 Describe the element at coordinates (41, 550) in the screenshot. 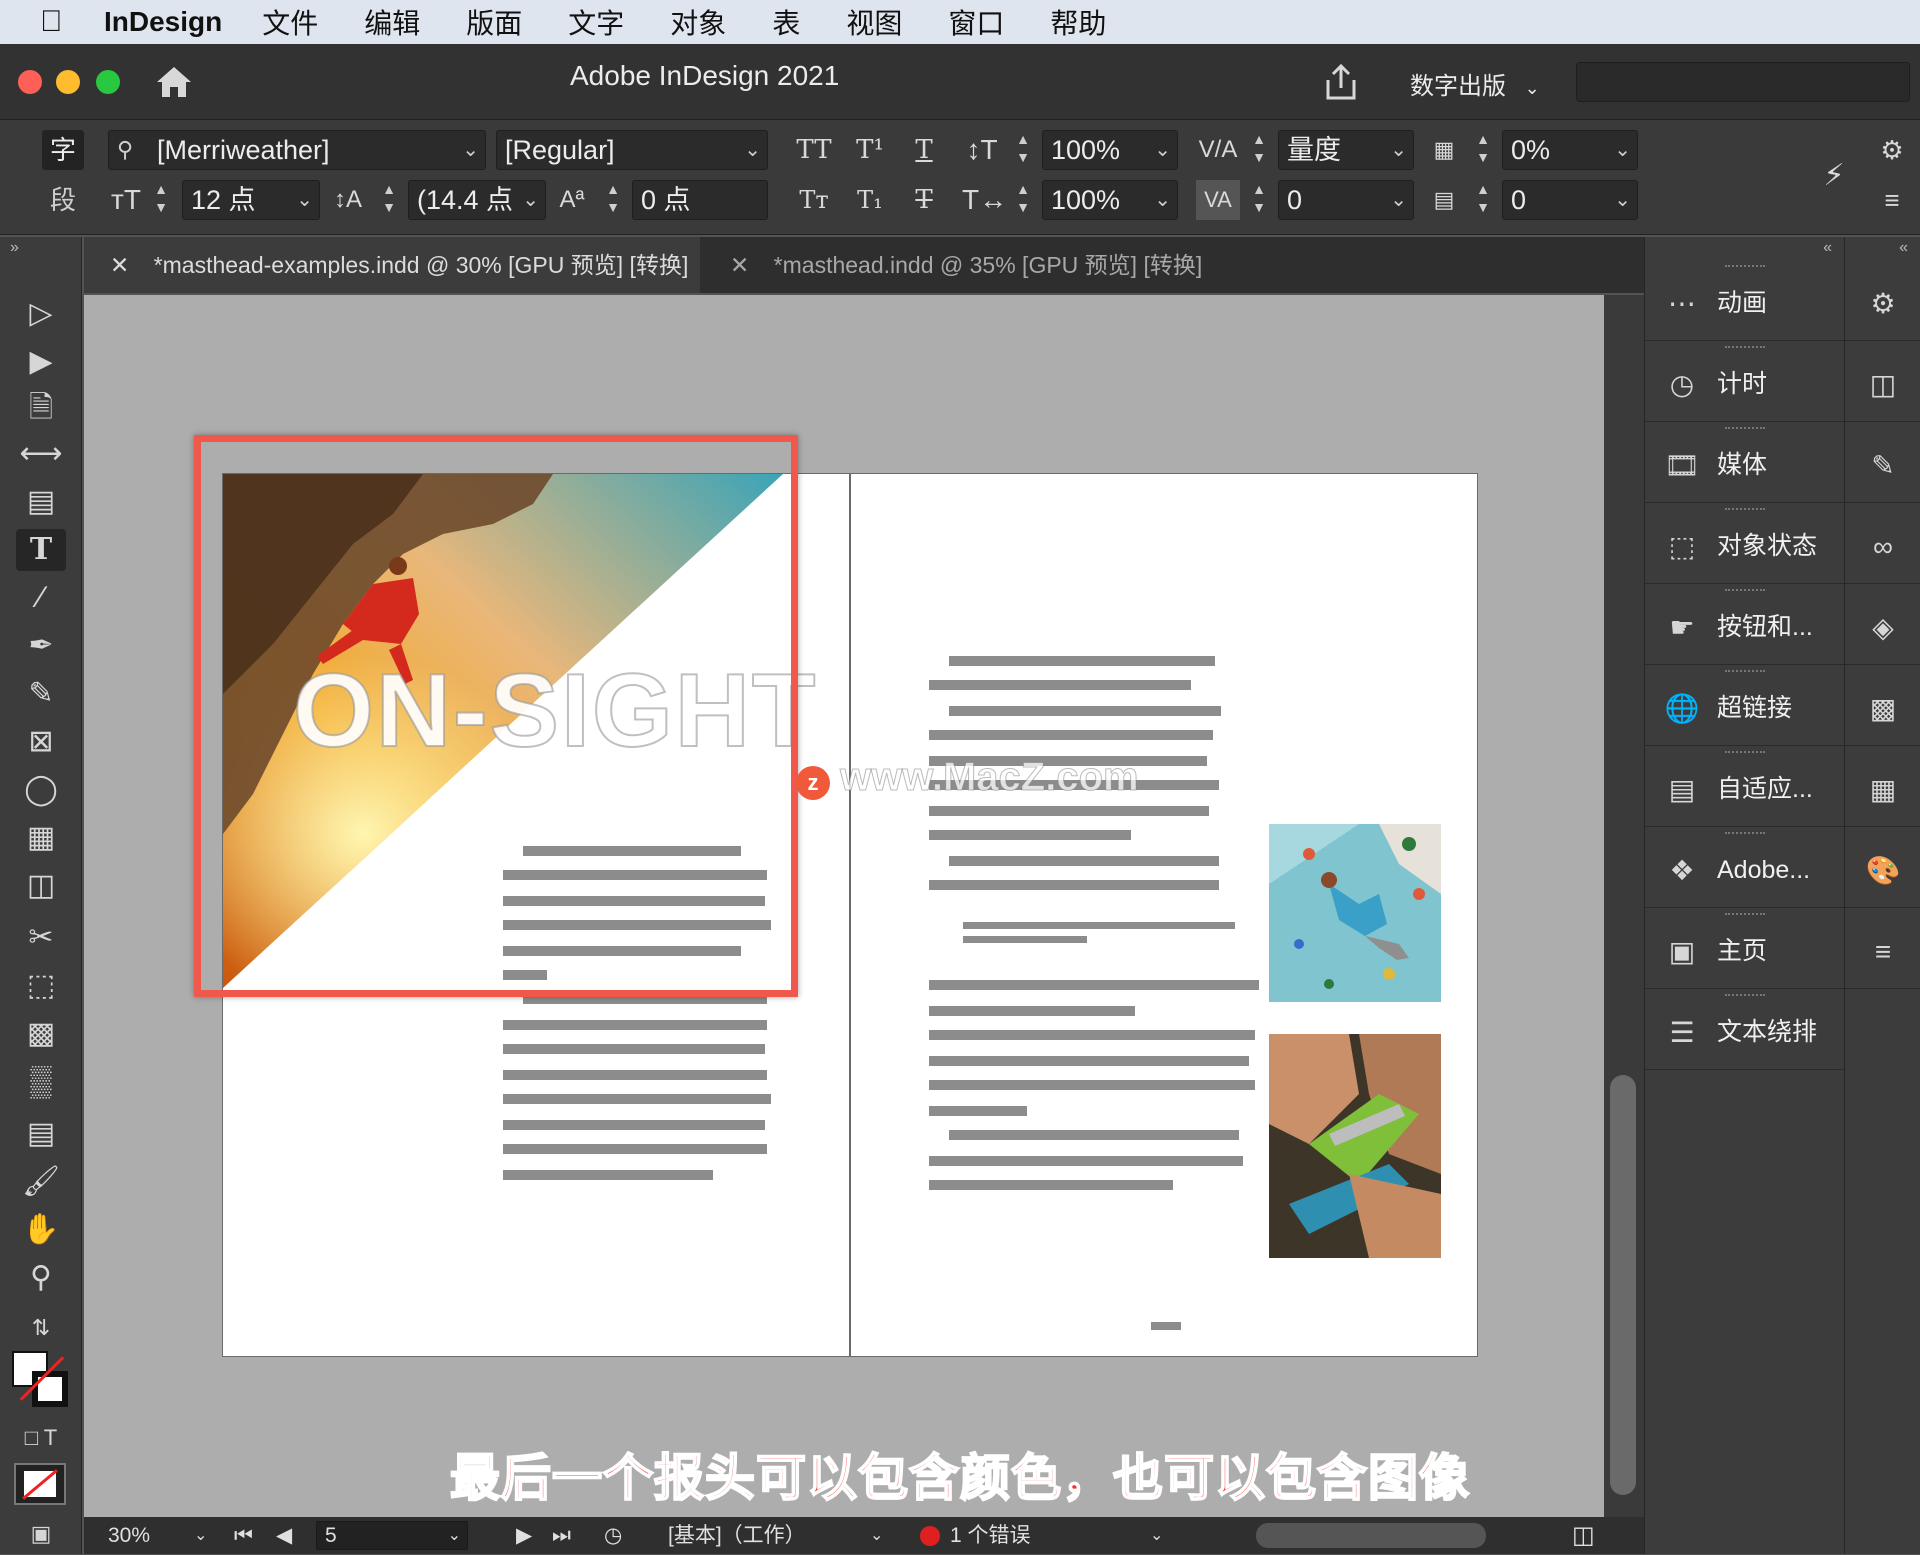

I see `type-tool-icon: T` at that location.